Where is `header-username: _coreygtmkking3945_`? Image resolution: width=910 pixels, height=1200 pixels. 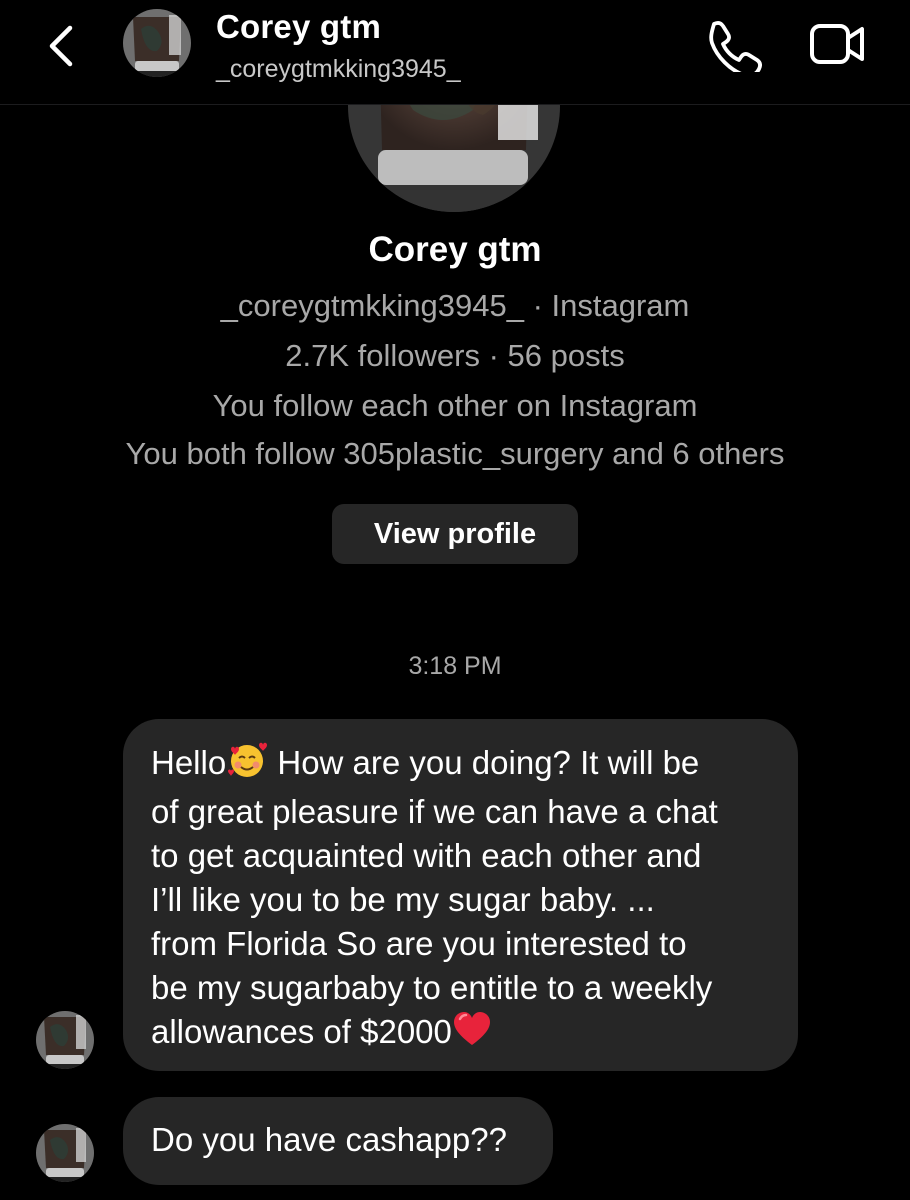
header-username: _coreygtmkking3945_ is located at coordinates (338, 69).